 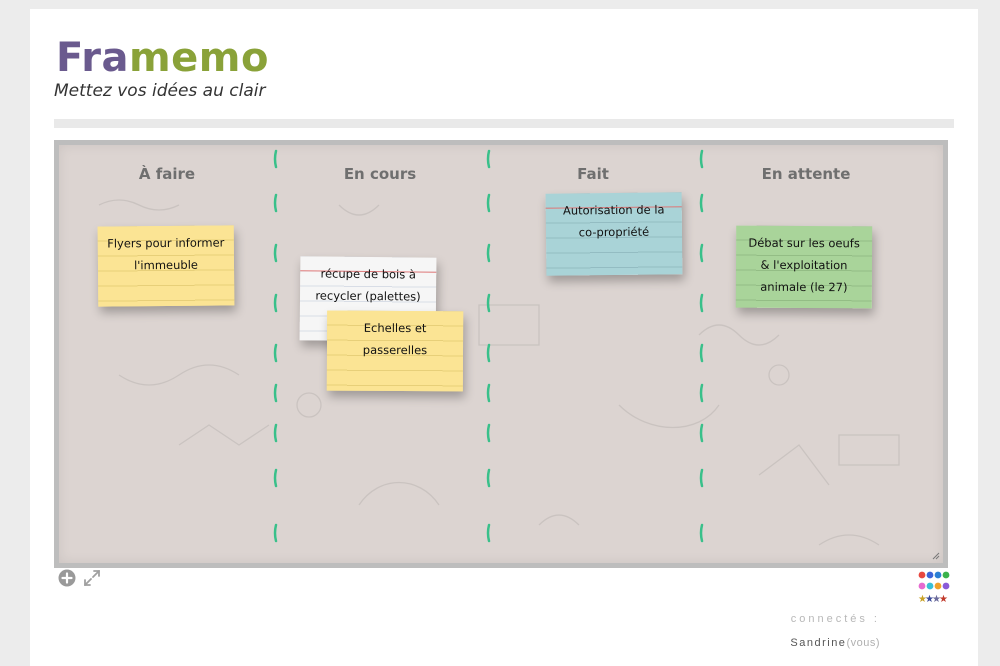 What do you see at coordinates (368, 285) in the screenshot?
I see `sticky-note-text: récupe de bois à recycler (palettes)` at bounding box center [368, 285].